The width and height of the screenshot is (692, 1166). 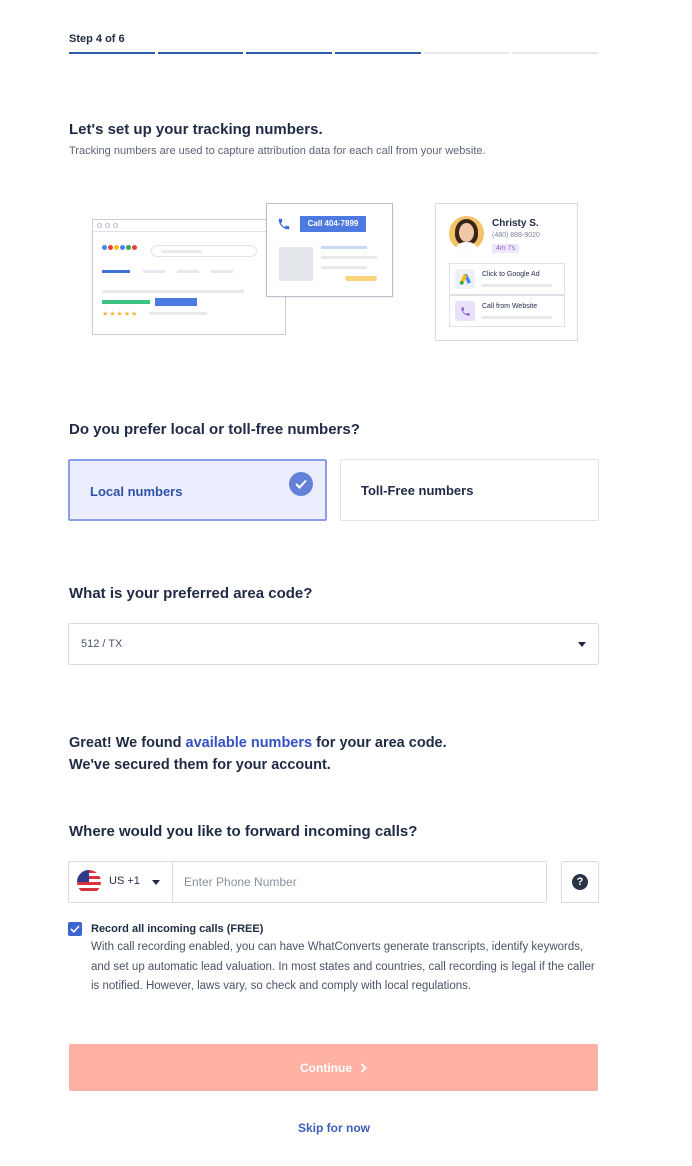 I want to click on skip-link: Skip for now, so click(x=334, y=1128).